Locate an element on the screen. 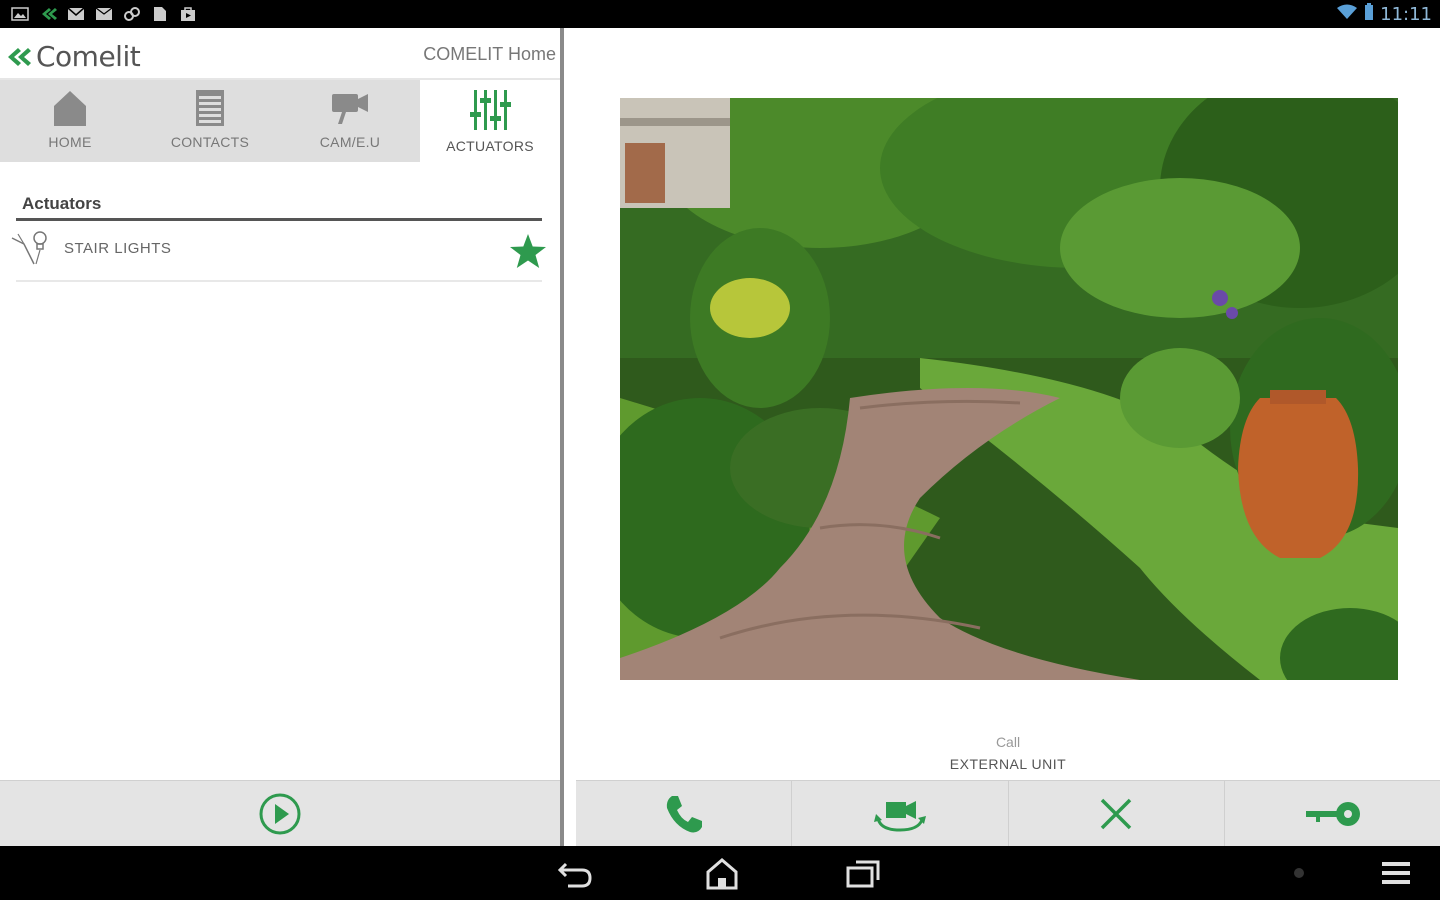 This screenshot has width=1440, height=900. clock: 11:11 is located at coordinates (1406, 14).